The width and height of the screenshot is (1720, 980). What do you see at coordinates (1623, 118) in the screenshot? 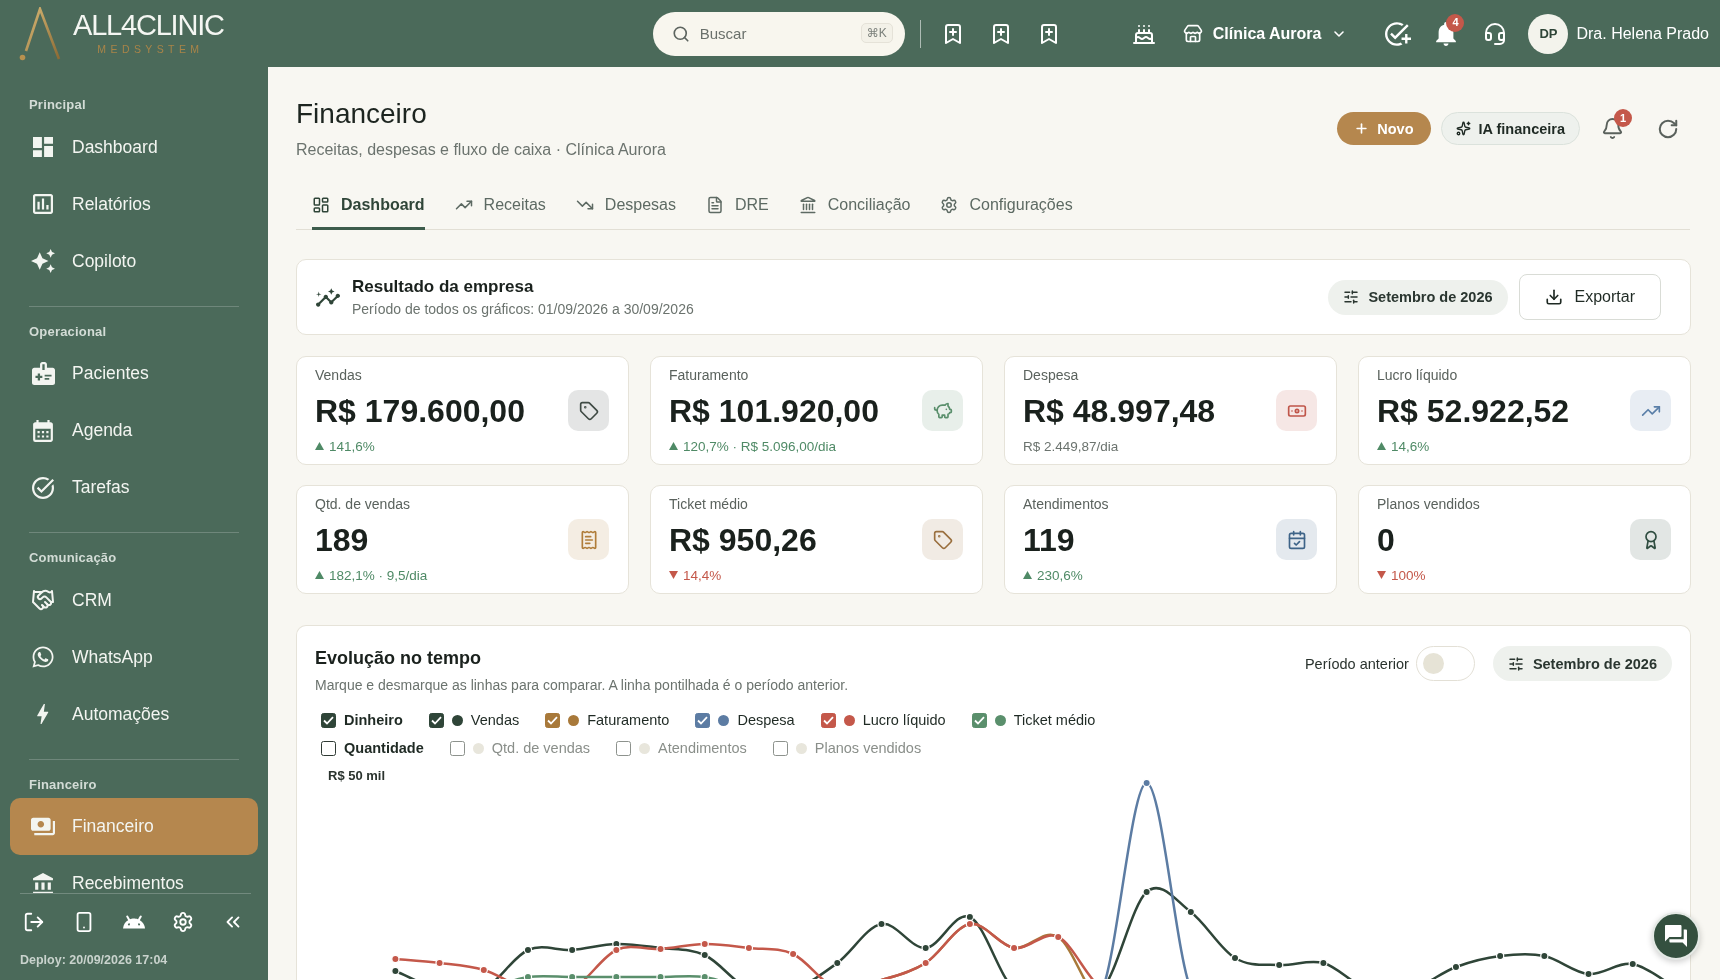
I see `alert-count-badge: 1` at bounding box center [1623, 118].